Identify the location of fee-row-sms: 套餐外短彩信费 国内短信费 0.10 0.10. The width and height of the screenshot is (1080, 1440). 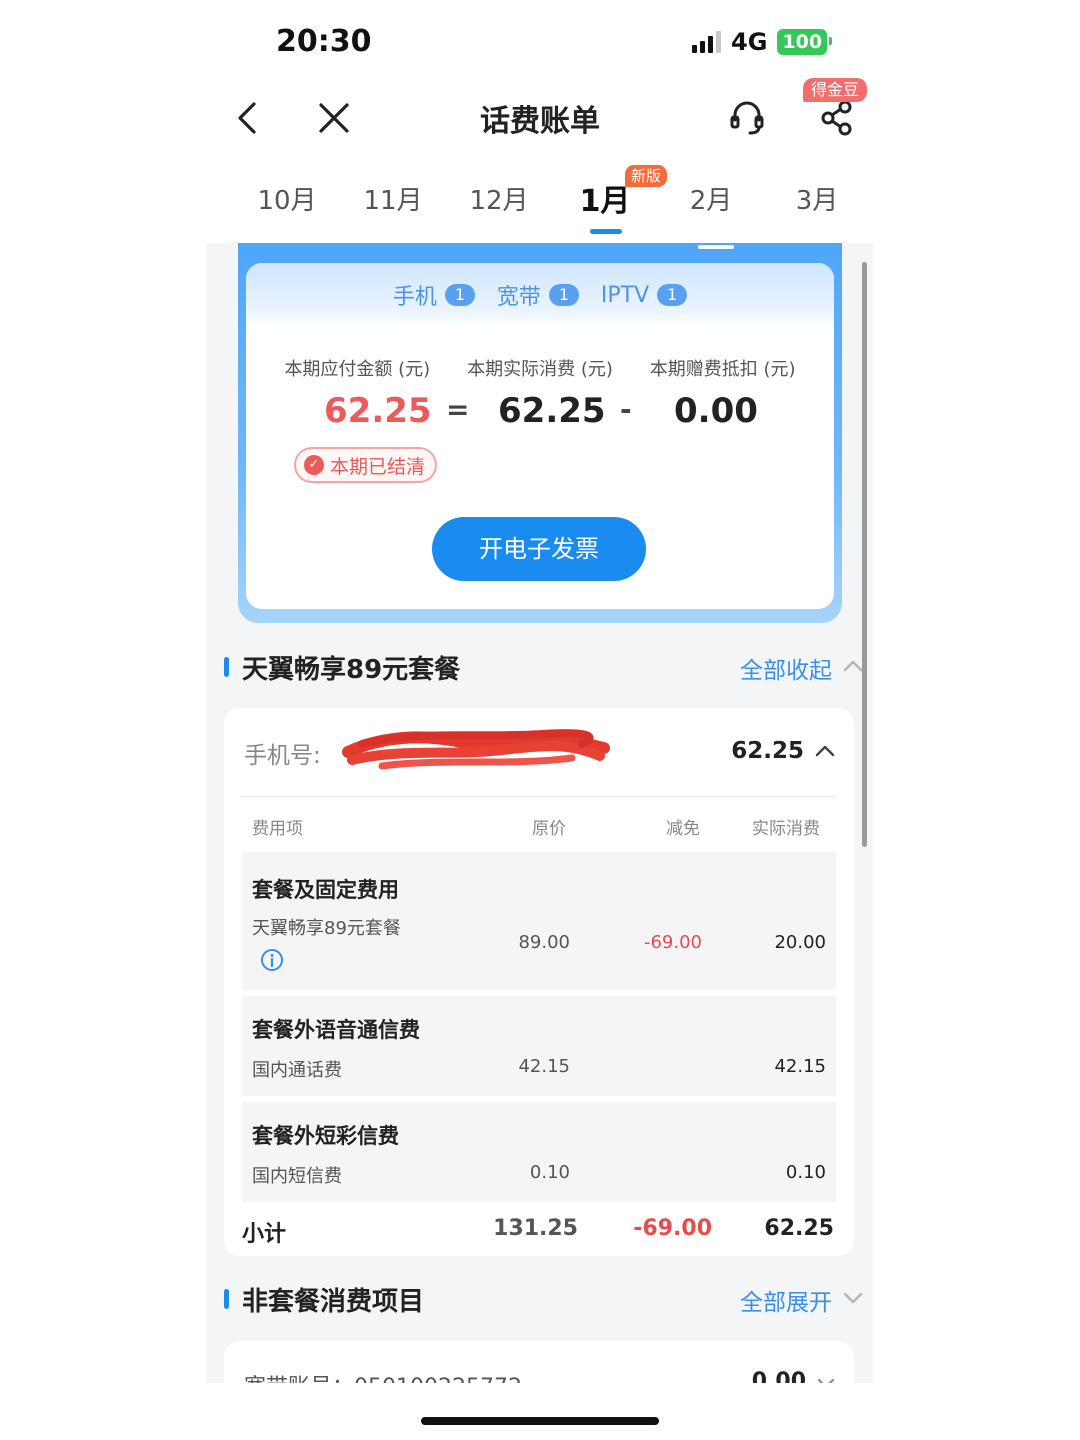
(539, 1152).